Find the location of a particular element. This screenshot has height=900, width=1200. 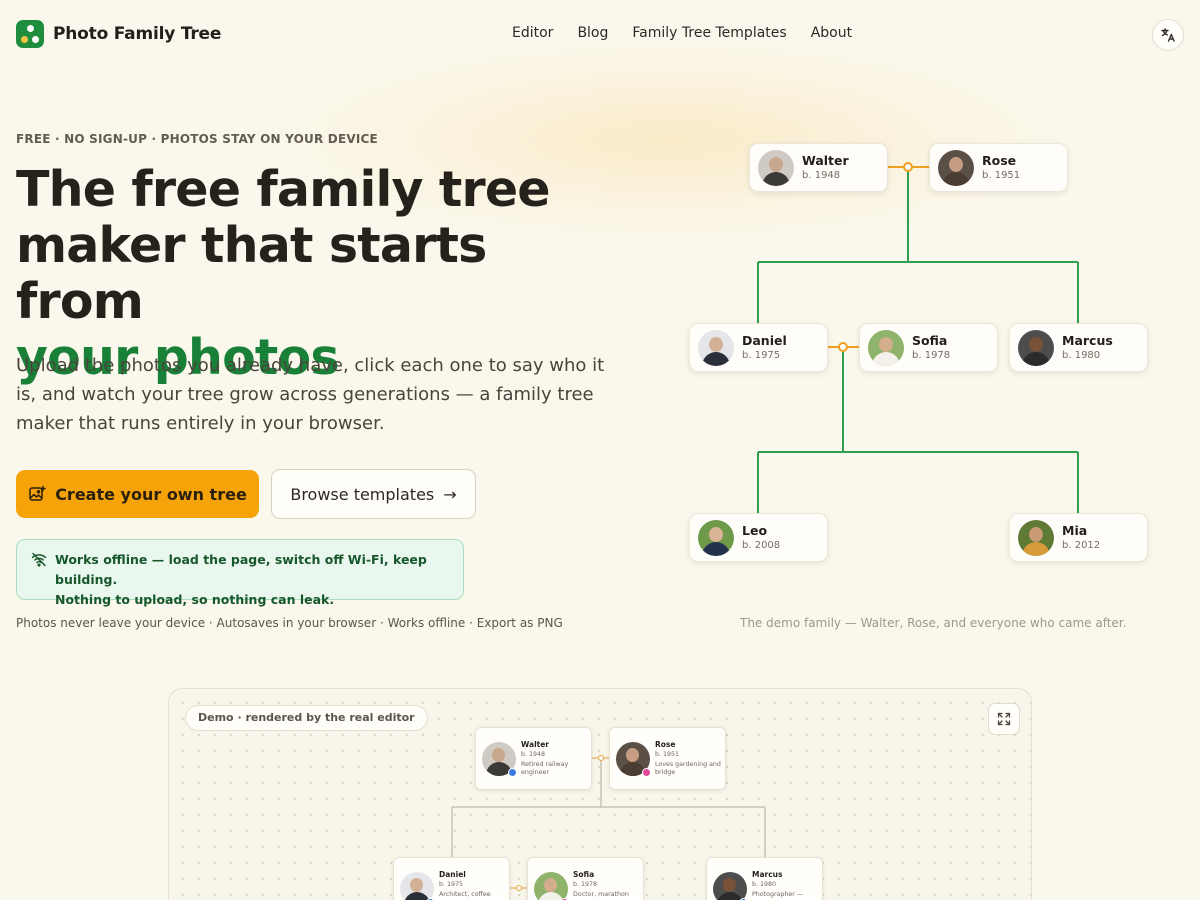

person-card-daniel: Daniel b. 1975 is located at coordinates (758, 347).